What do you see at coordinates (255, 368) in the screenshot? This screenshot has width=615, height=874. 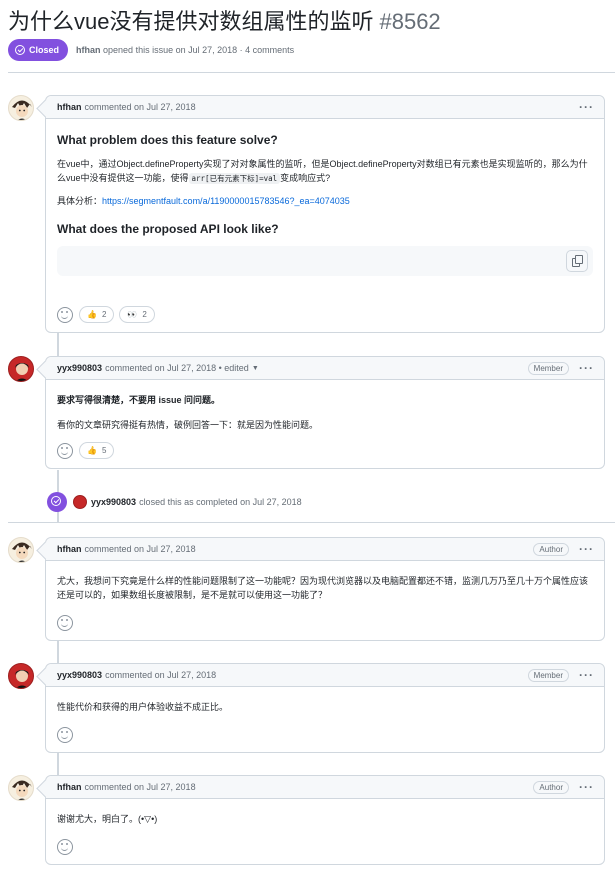 I see `chevron-down-icon: ▼` at bounding box center [255, 368].